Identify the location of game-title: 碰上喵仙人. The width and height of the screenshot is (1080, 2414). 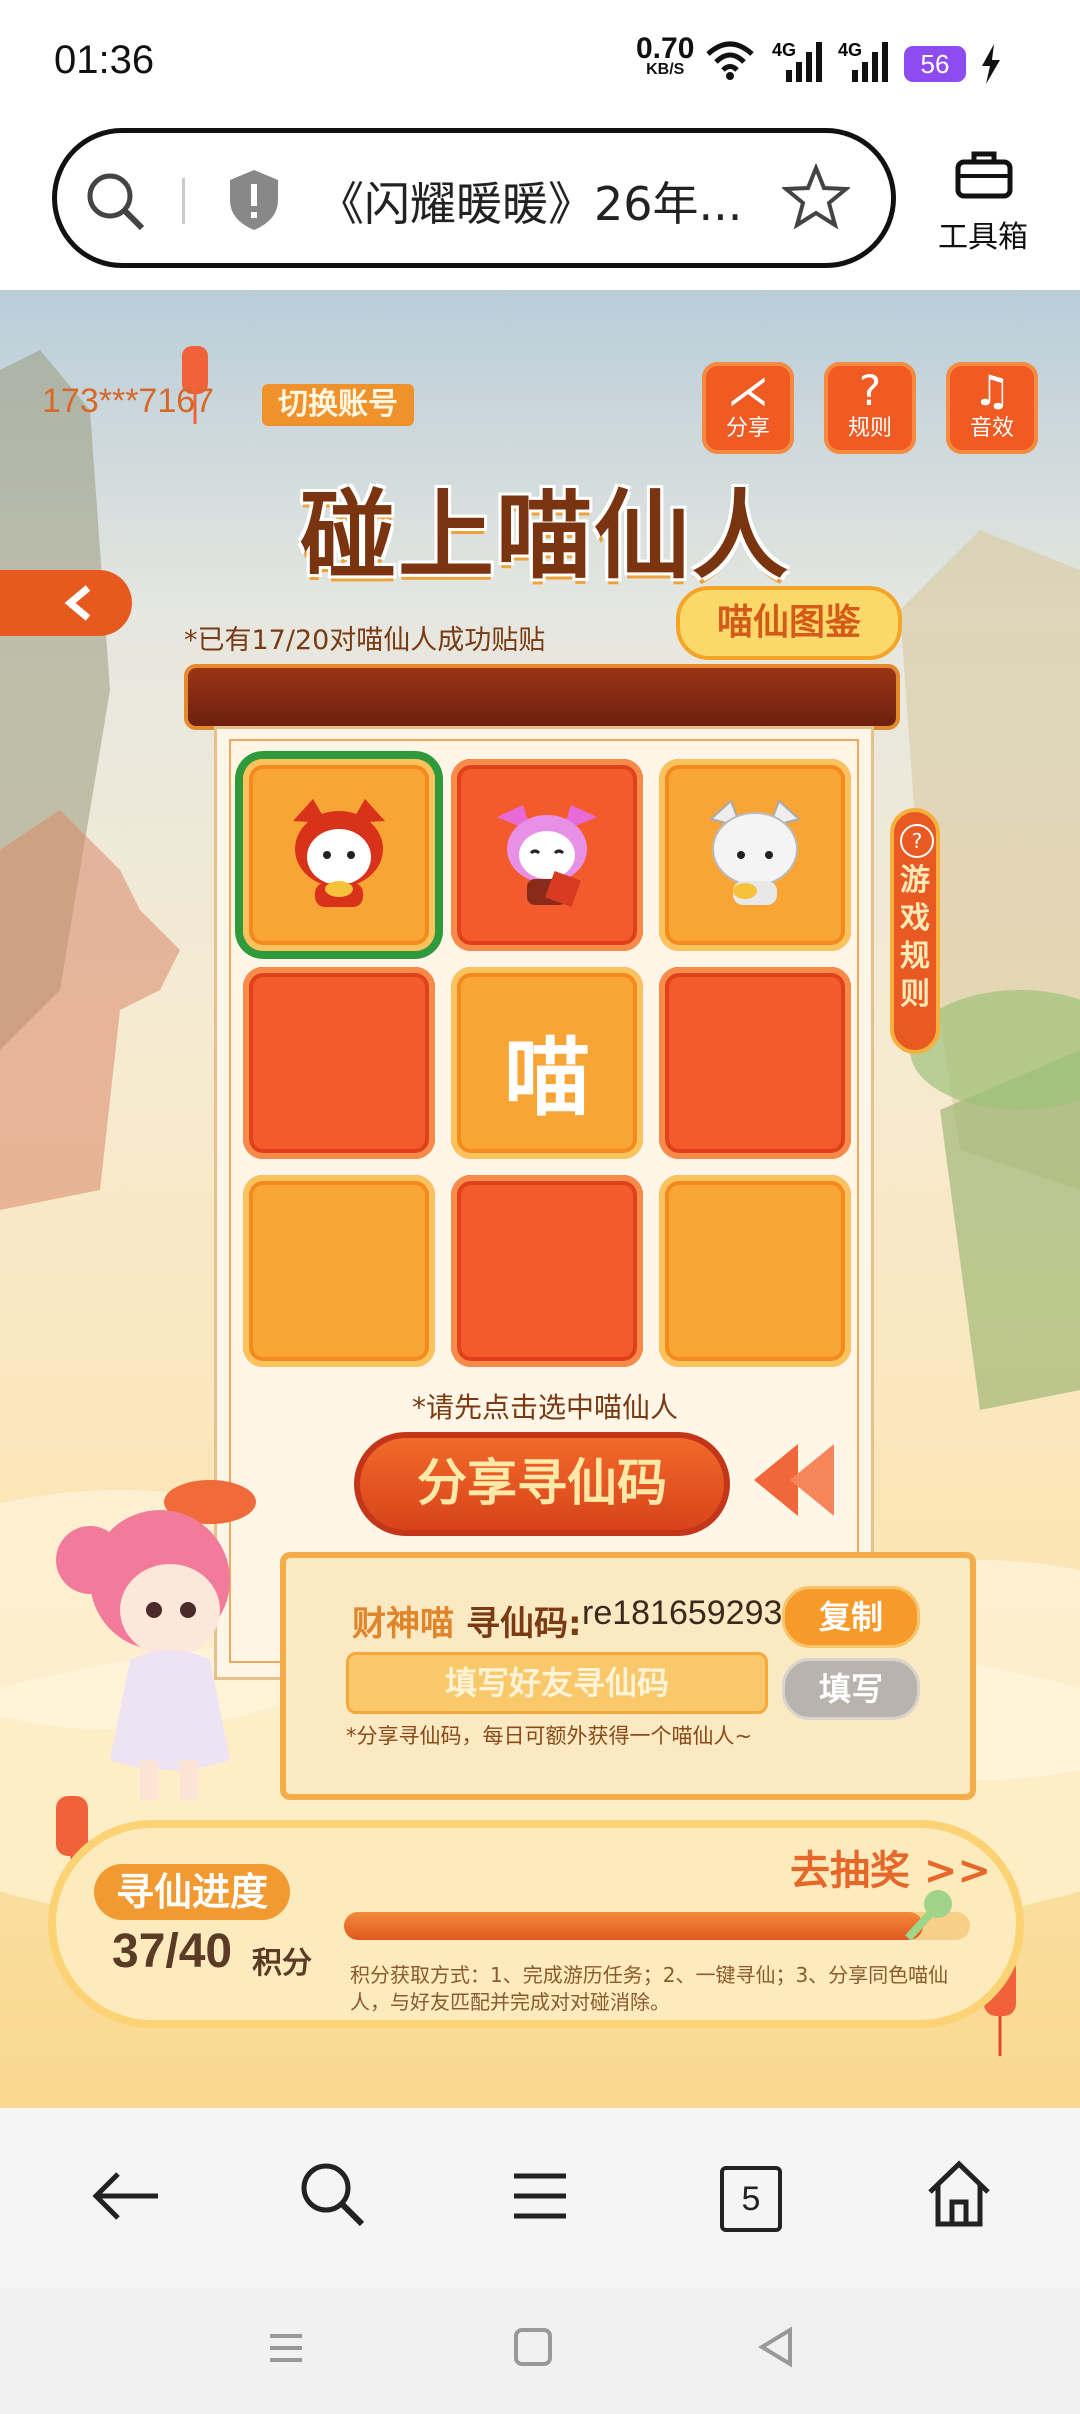
(545, 536).